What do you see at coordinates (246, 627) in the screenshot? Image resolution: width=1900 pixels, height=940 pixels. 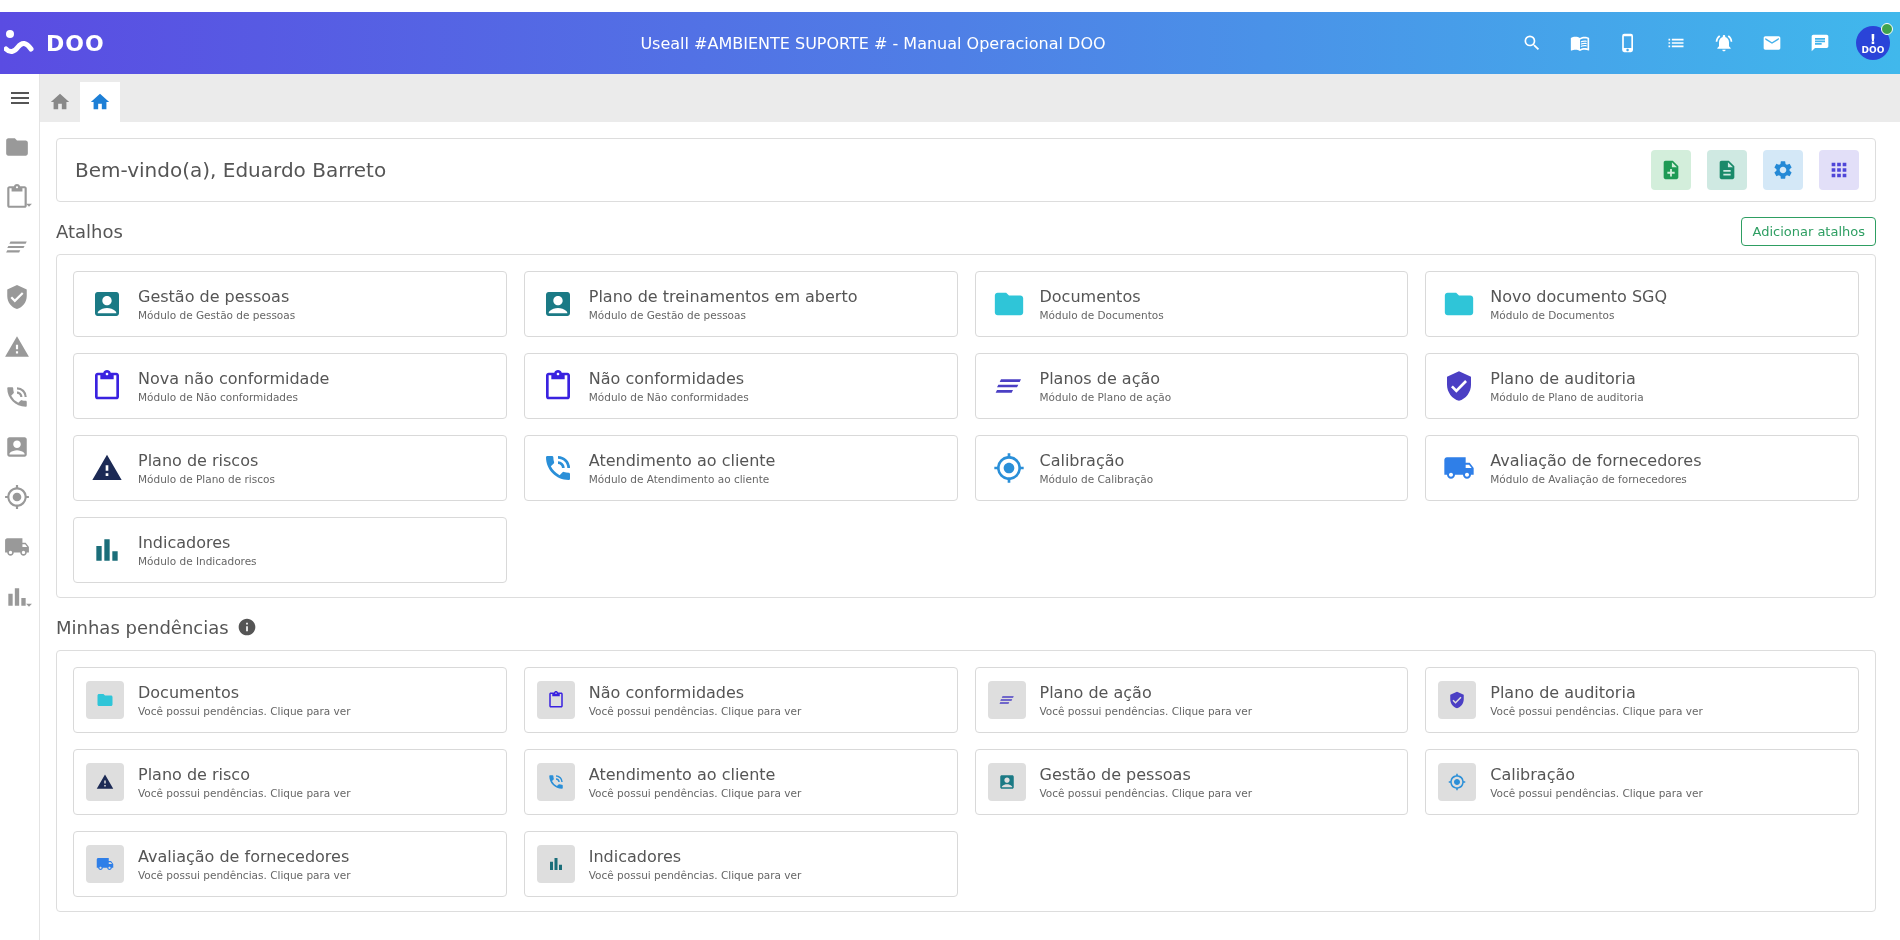 I see `info-icon` at bounding box center [246, 627].